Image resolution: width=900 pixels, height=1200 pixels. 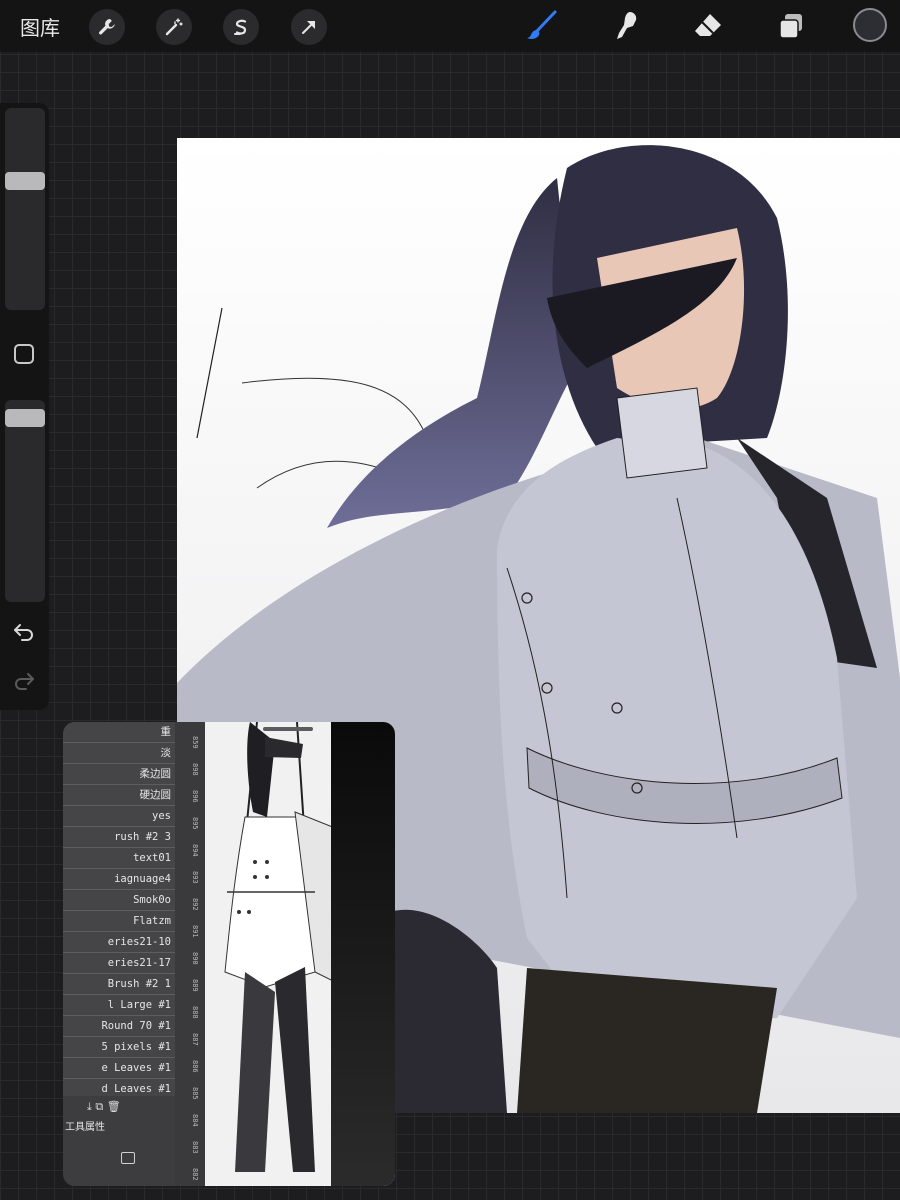 I want to click on eraser-tool-button, so click(x=708, y=26).